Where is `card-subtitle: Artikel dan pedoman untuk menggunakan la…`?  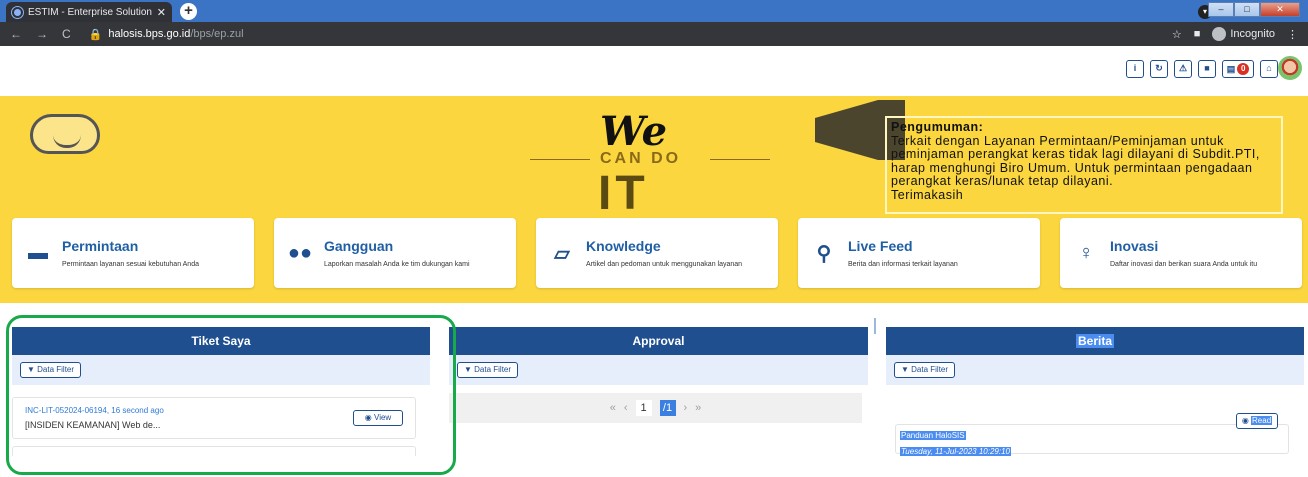 card-subtitle: Artikel dan pedoman untuk menggunakan la… is located at coordinates (664, 264).